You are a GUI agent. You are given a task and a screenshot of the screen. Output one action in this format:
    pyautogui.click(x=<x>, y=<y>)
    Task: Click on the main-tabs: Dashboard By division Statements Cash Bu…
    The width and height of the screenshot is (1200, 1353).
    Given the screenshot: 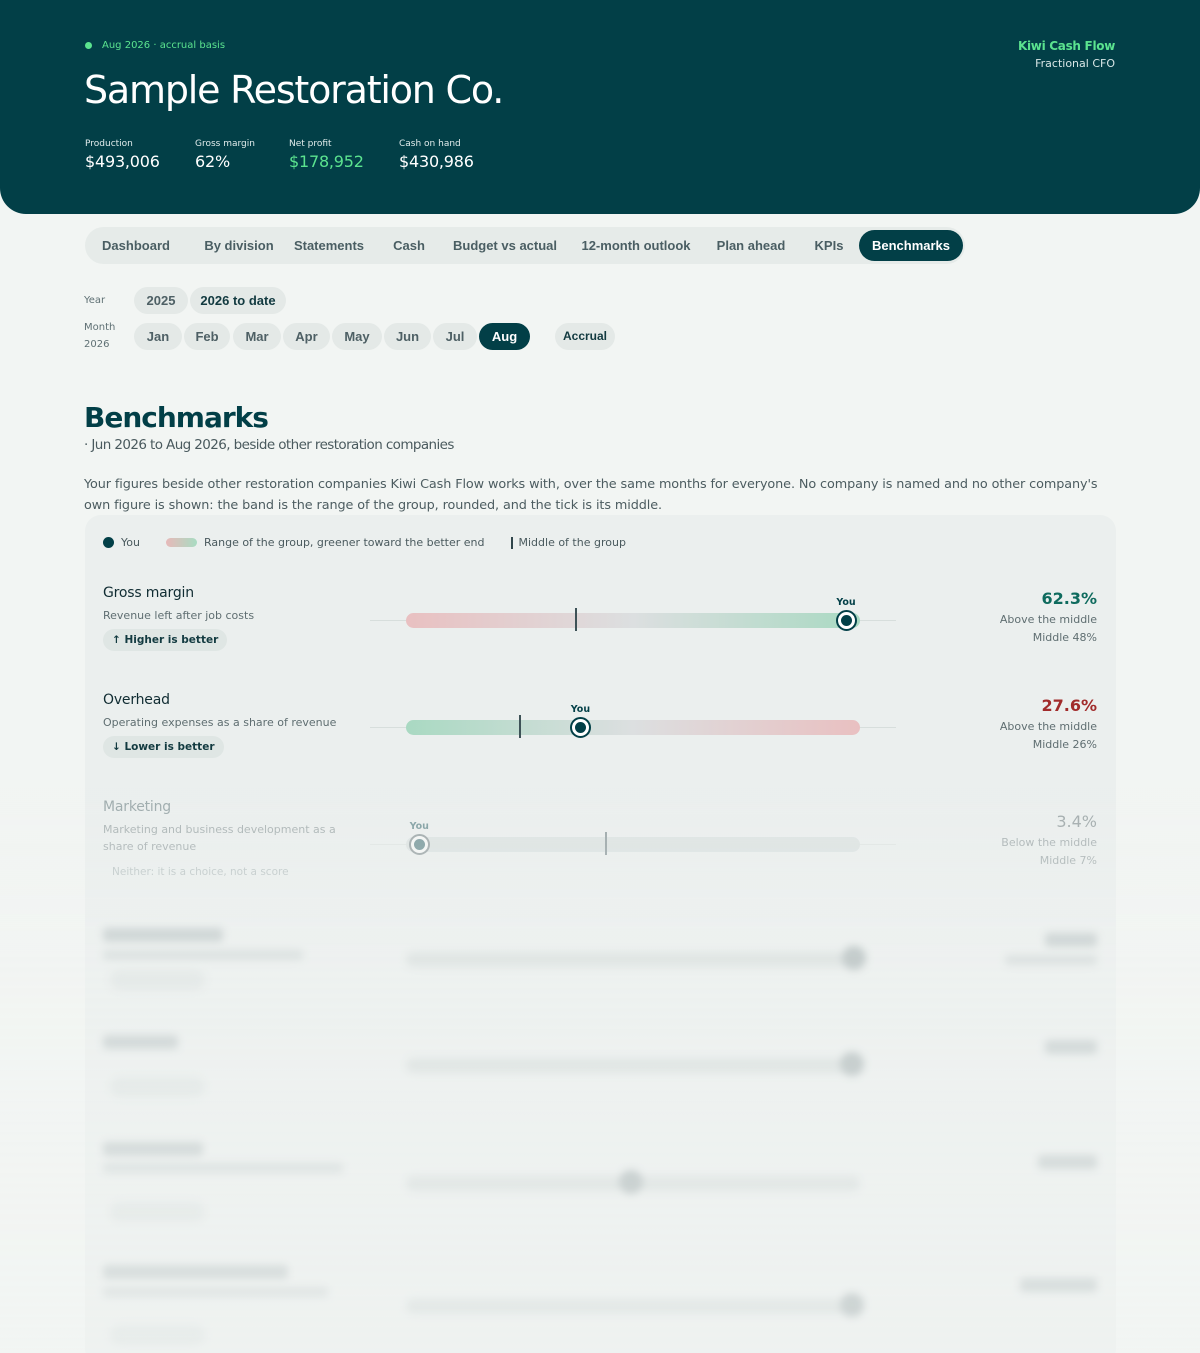 What is the action you would take?
    pyautogui.click(x=525, y=245)
    